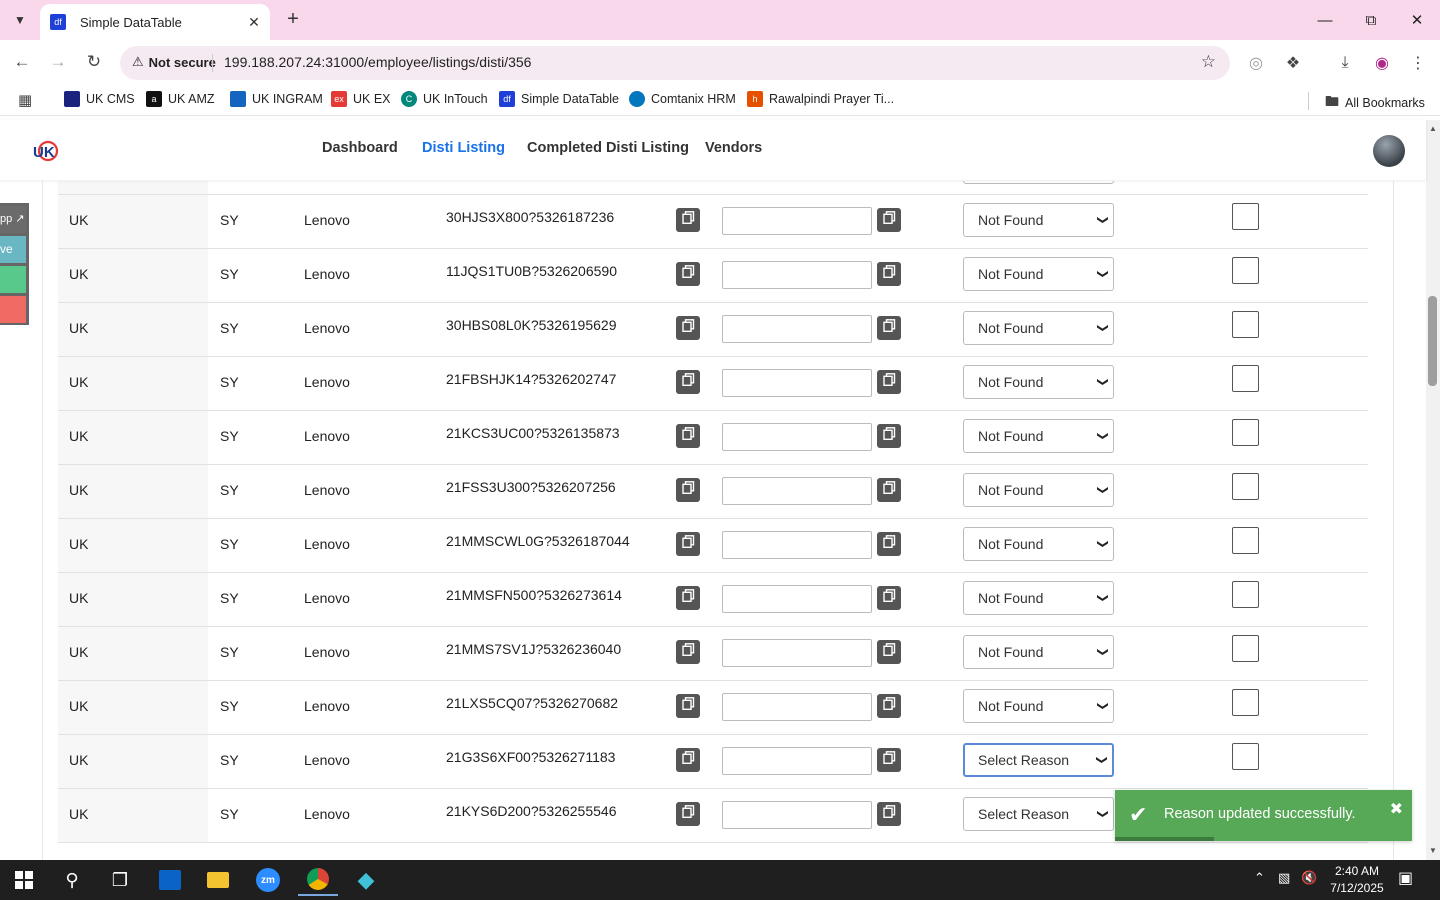  I want to click on nav-completed-disti-listing: Completed Disti Listing, so click(608, 148).